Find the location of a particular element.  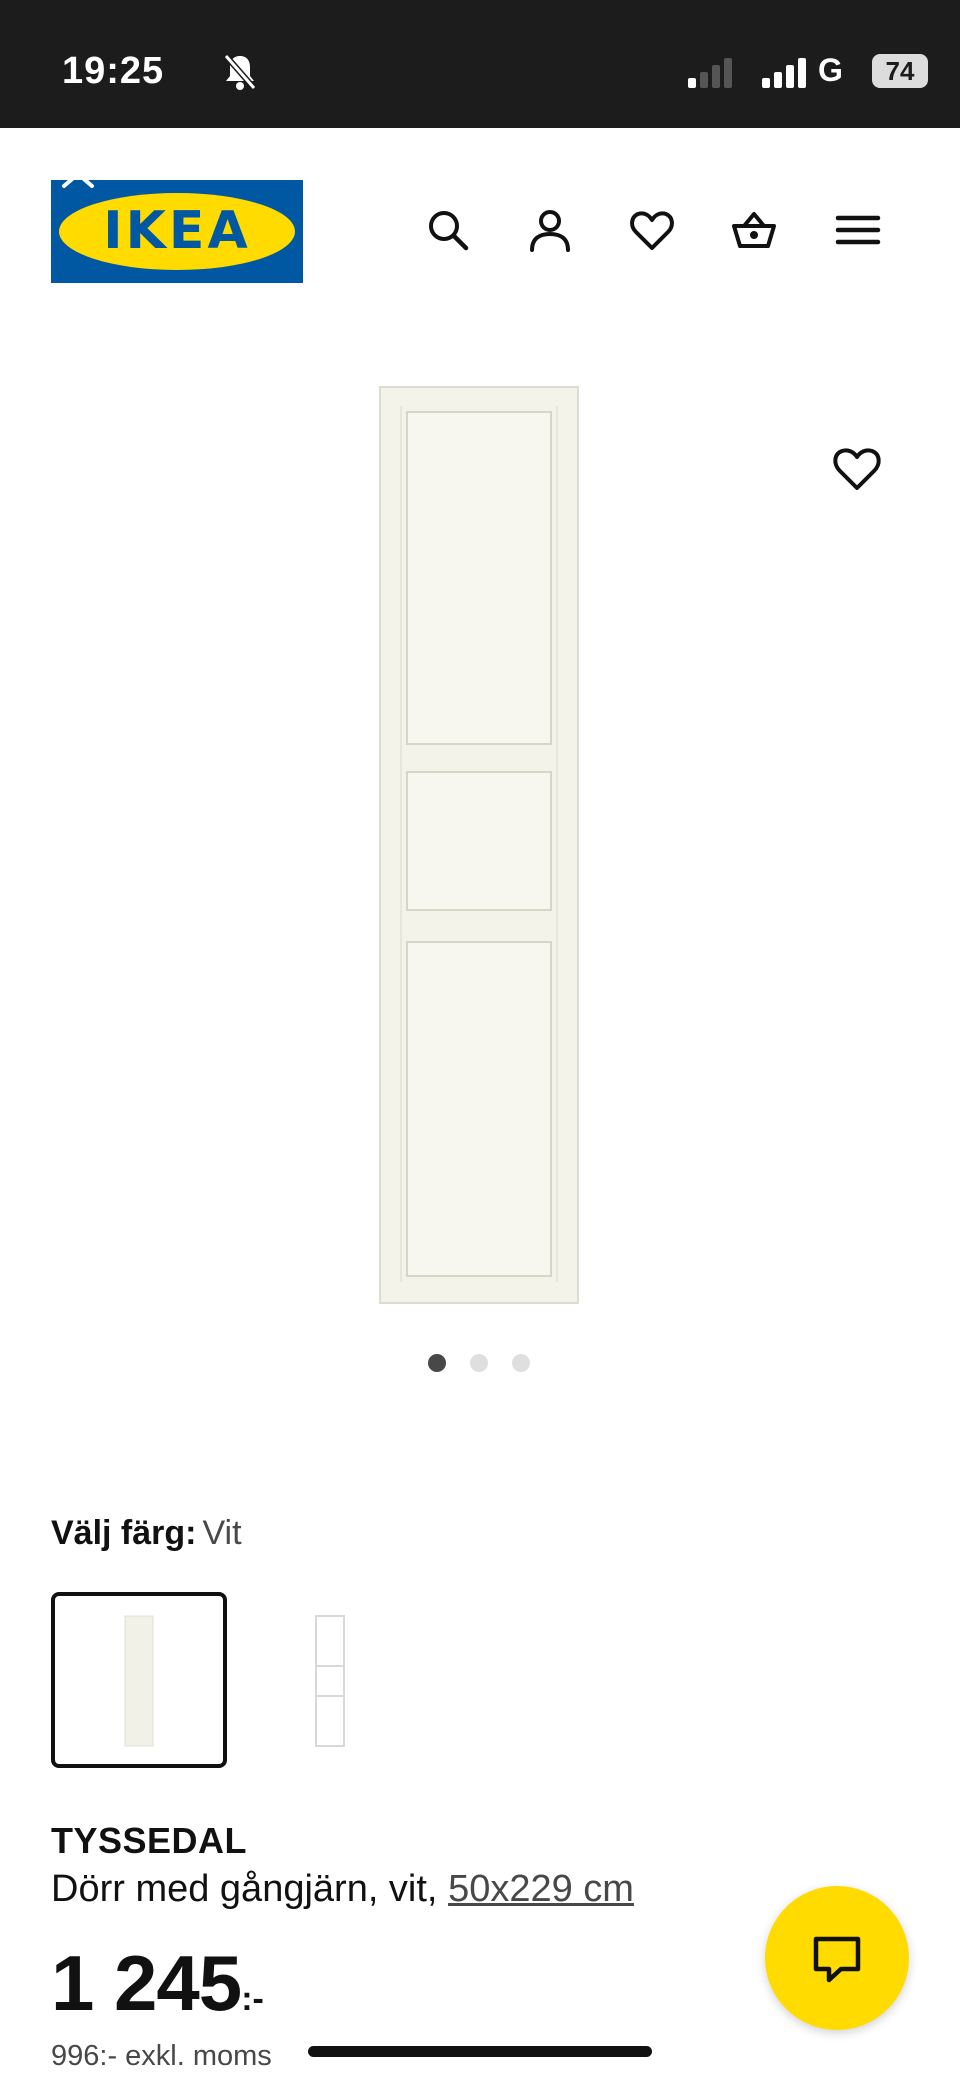

bell-muted-icon is located at coordinates (240, 72).